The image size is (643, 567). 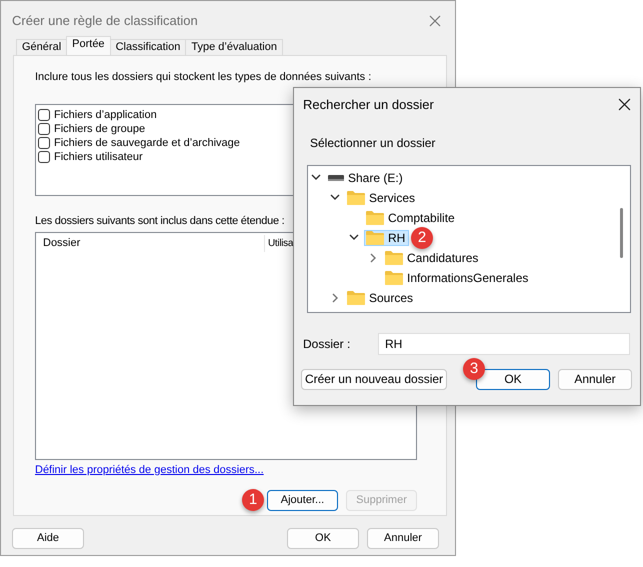 I want to click on tree-item: Services, so click(x=382, y=198).